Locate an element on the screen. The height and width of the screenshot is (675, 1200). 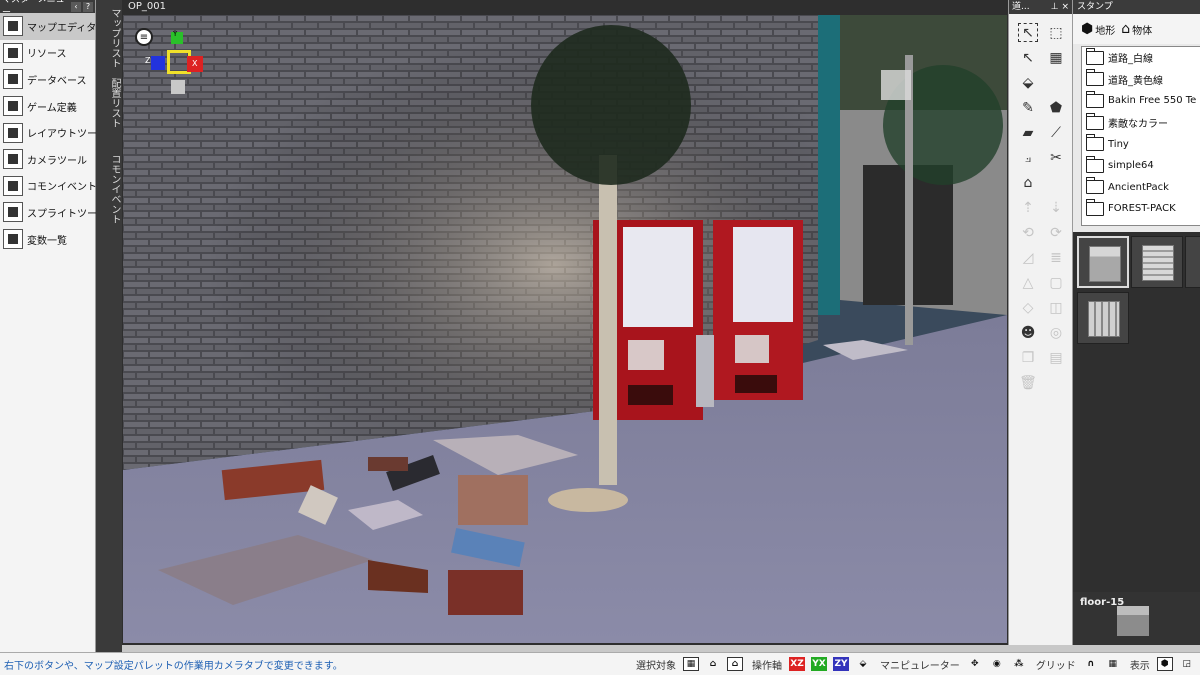
stamp-mode-icon: ⬙ is located at coordinates (863, 664).